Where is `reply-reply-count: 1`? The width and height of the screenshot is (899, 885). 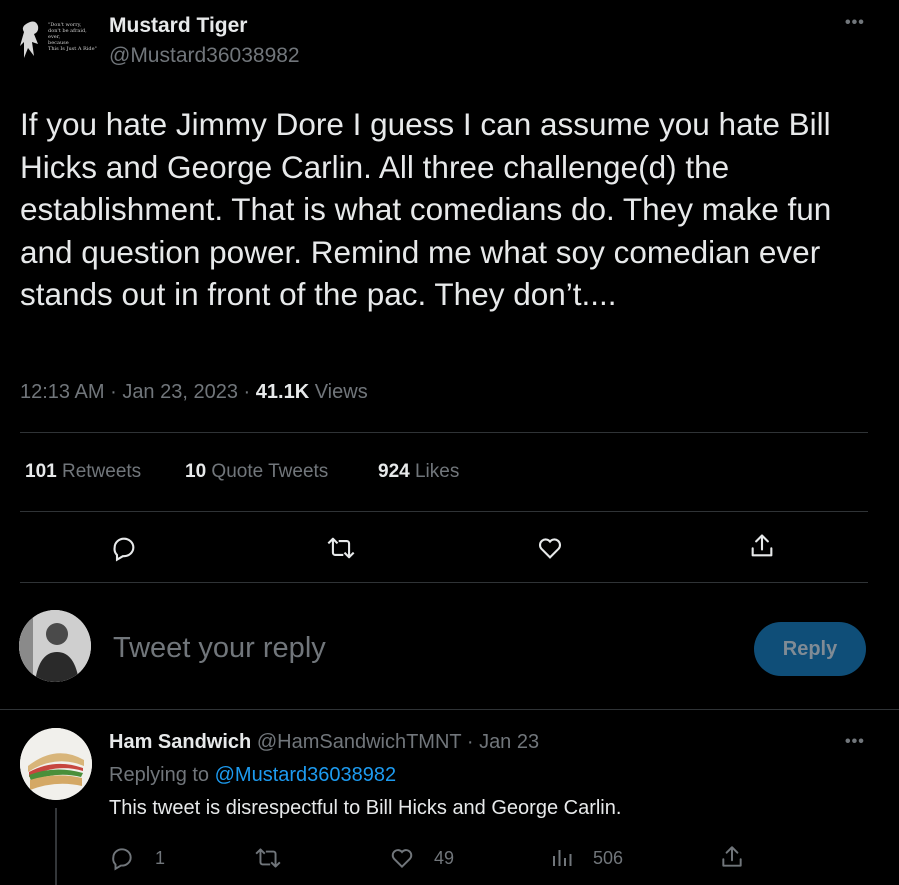 reply-reply-count: 1 is located at coordinates (160, 858).